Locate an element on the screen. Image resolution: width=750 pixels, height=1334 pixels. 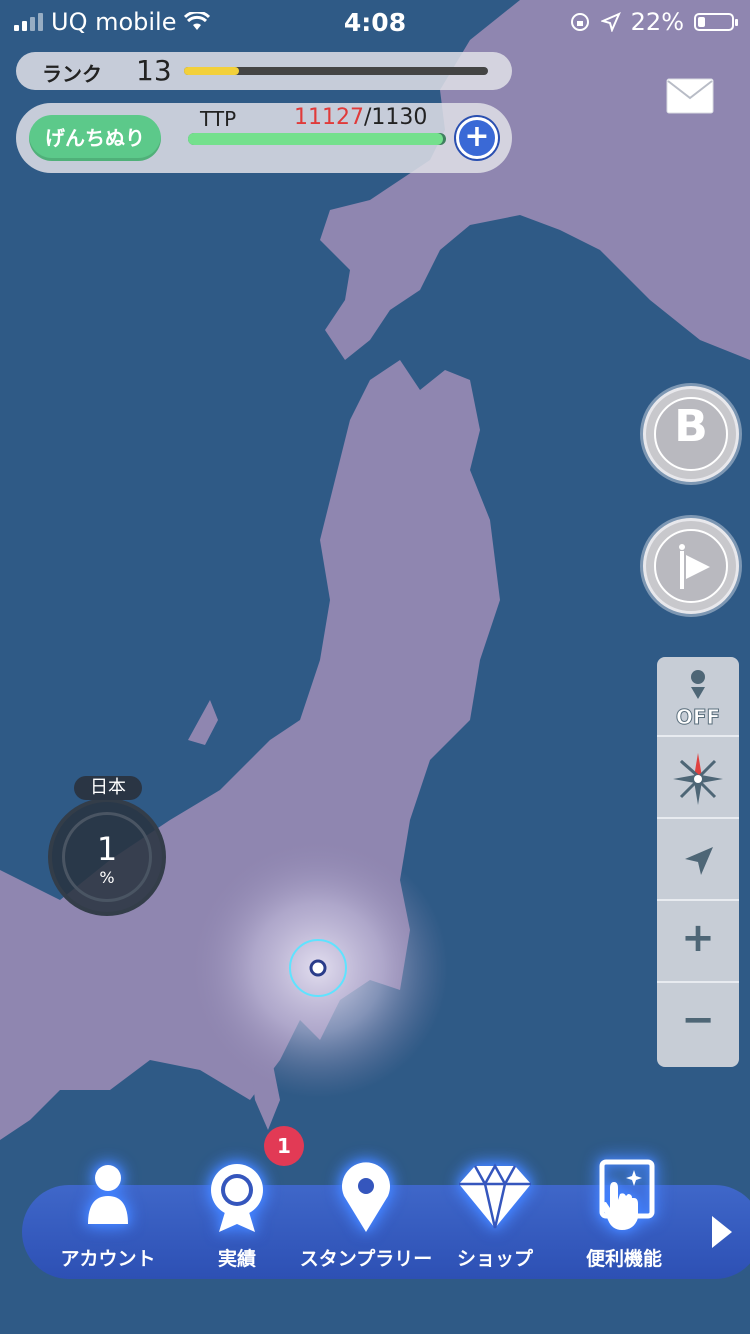
b-button-label: B is located at coordinates (691, 426).